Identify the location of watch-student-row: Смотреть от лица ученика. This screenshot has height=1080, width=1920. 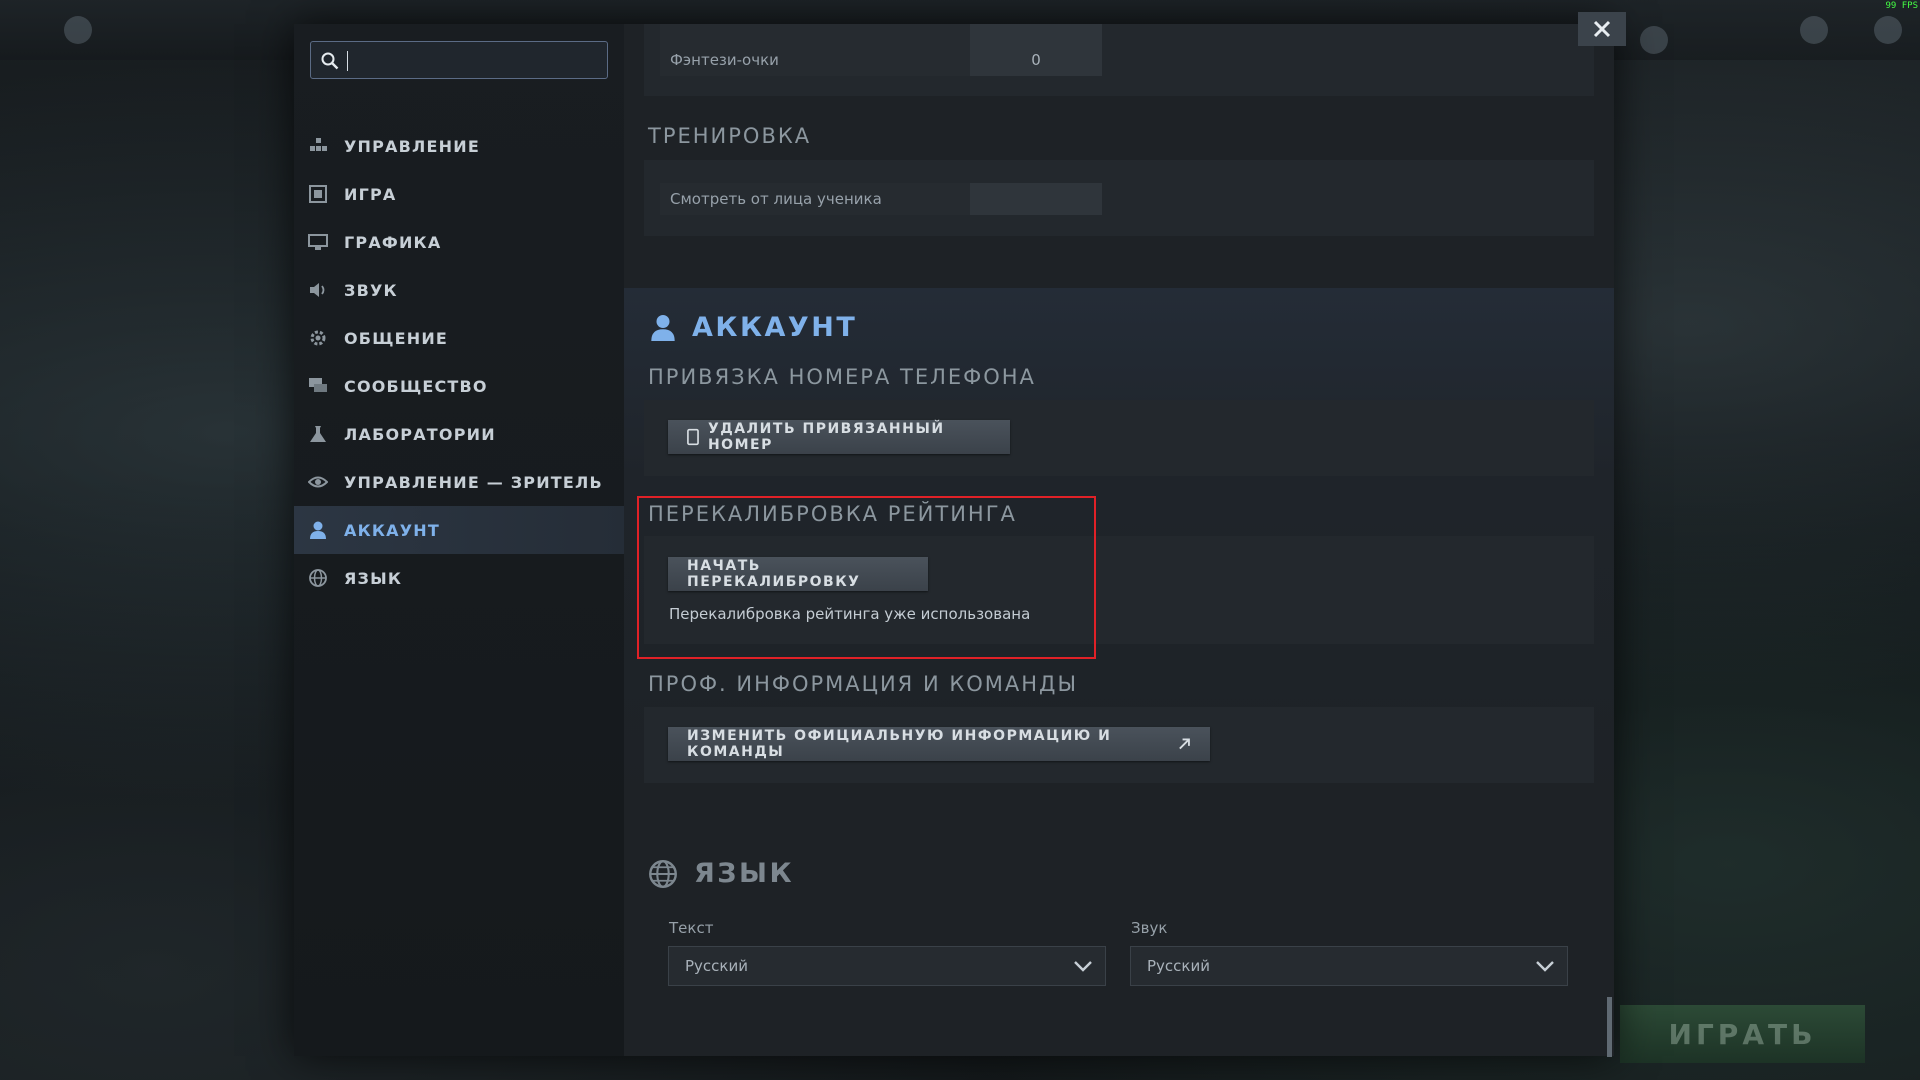
(881, 199).